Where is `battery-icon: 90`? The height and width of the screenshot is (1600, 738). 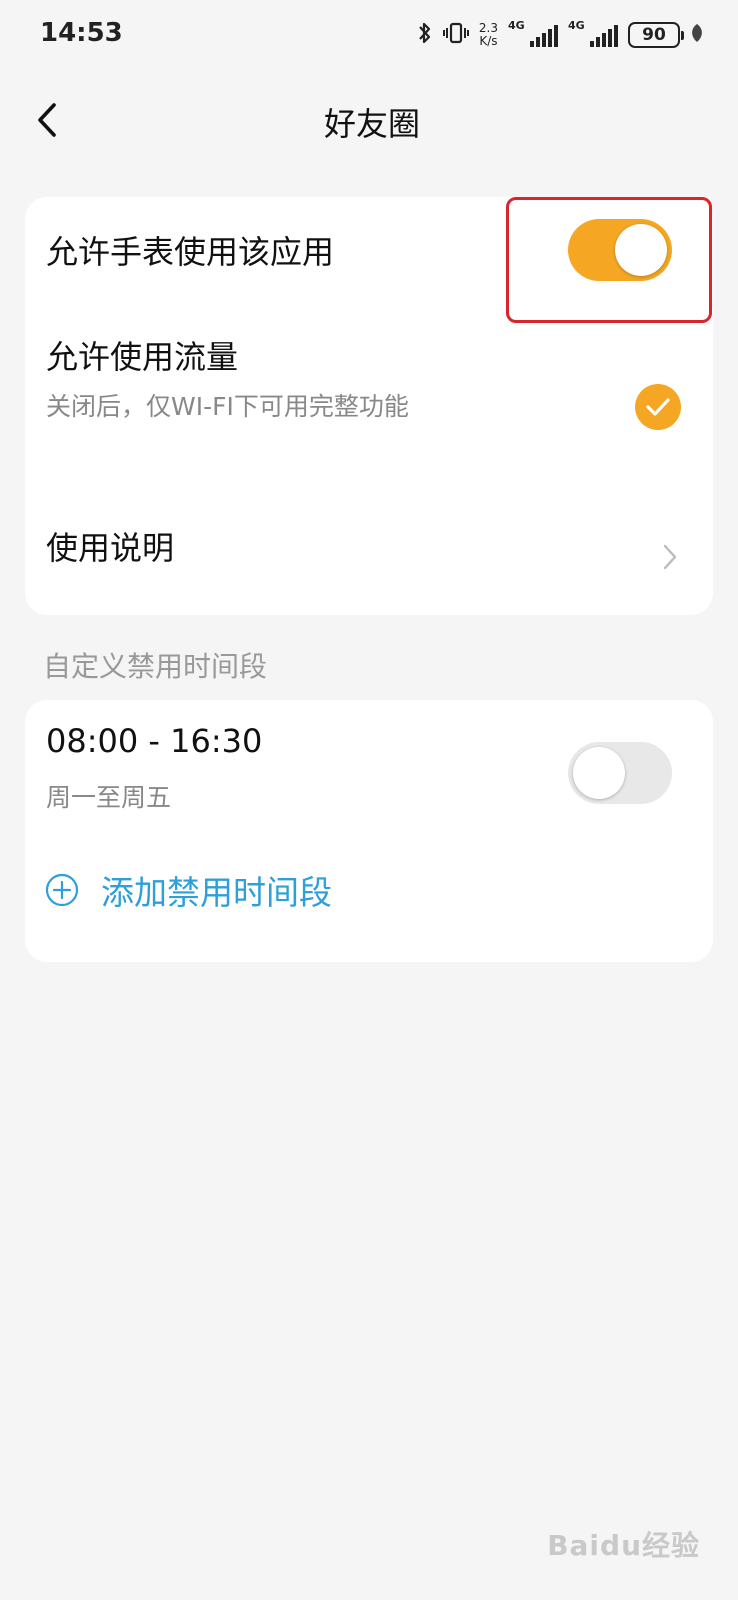
battery-icon: 90 is located at coordinates (656, 35).